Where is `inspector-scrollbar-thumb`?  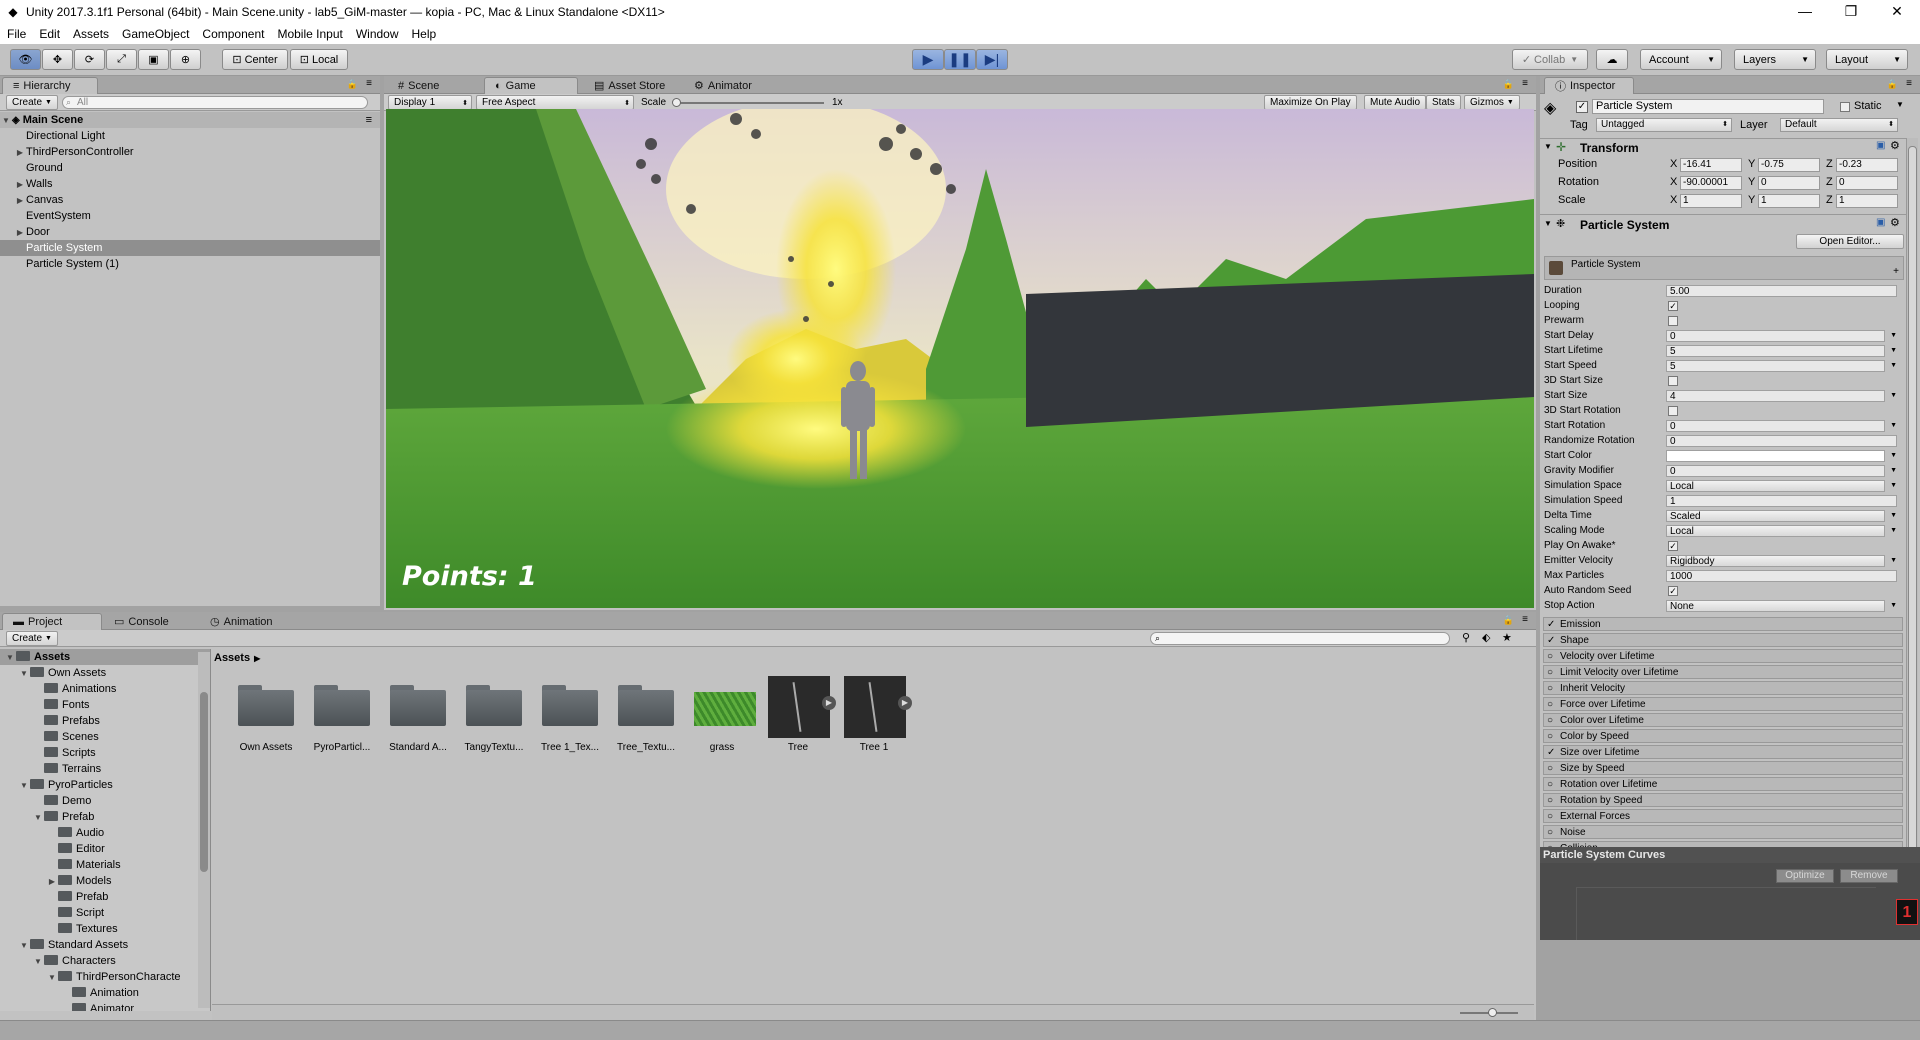
inspector-scrollbar-thumb is located at coordinates (1912, 523).